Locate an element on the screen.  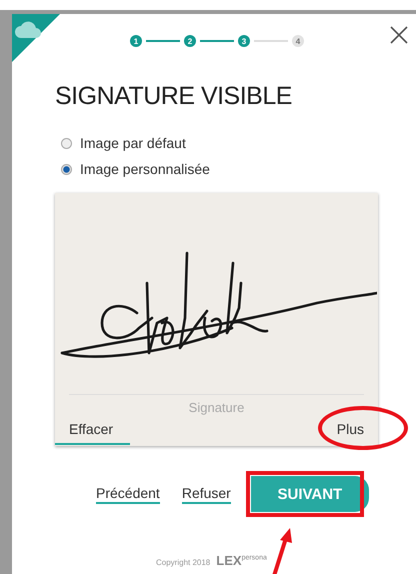
pad-action-tab: Effacer is located at coordinates (92, 431).